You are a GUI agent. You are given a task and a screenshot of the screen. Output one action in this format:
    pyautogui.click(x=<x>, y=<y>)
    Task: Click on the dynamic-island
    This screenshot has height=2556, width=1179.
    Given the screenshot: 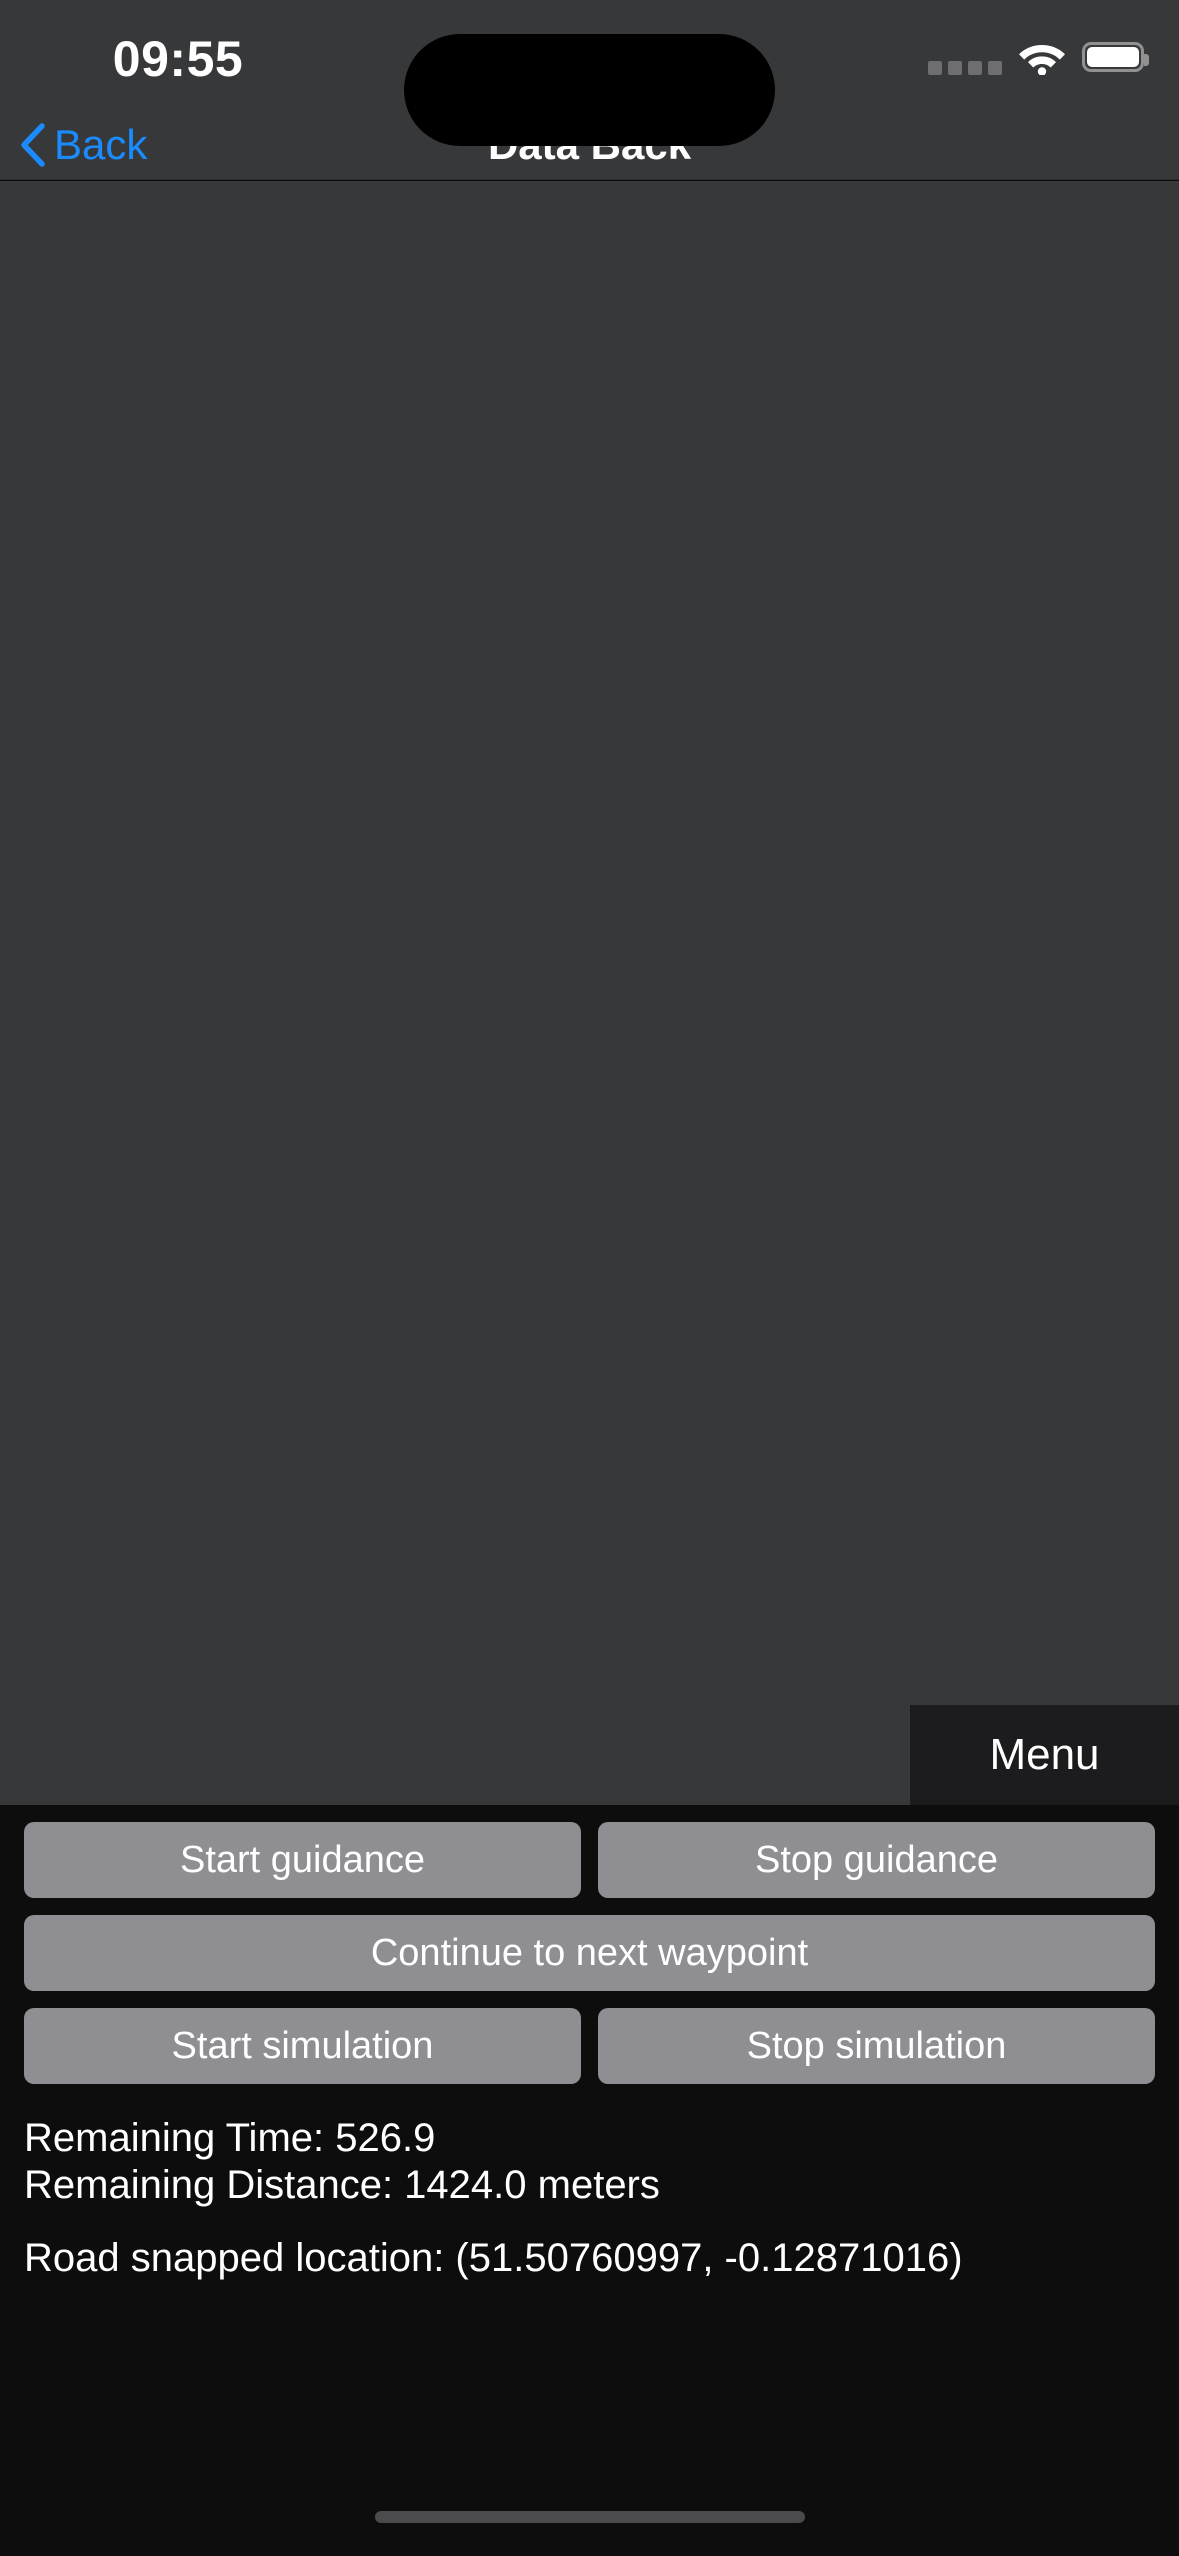 What is the action you would take?
    pyautogui.click(x=589, y=90)
    